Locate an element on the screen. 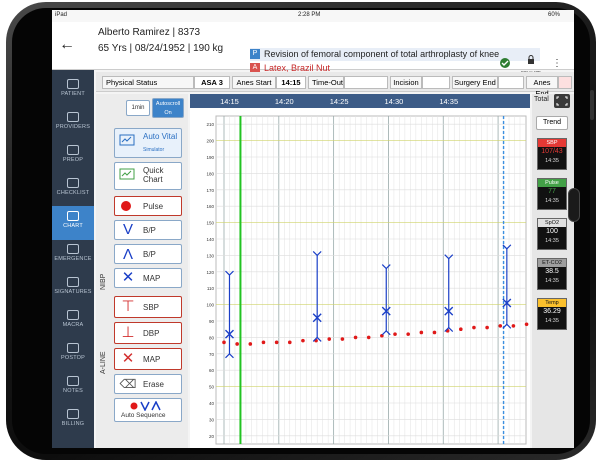 Image resolution: width=600 pixels, height=464 pixels. vital-box-etco2: ET-CO2 38.5 14:35 is located at coordinates (552, 274).